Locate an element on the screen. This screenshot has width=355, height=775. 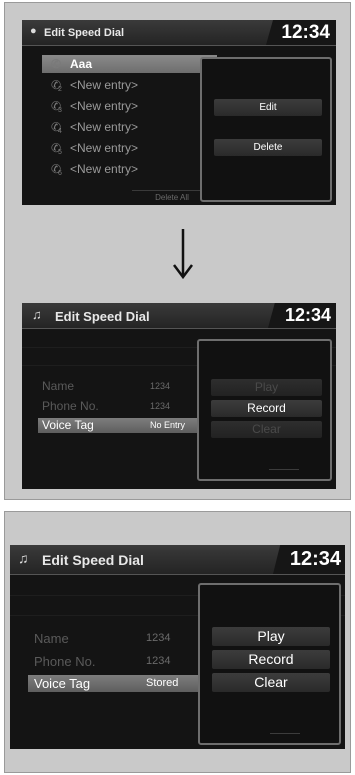
delete-button: Delete is located at coordinates (268, 147).